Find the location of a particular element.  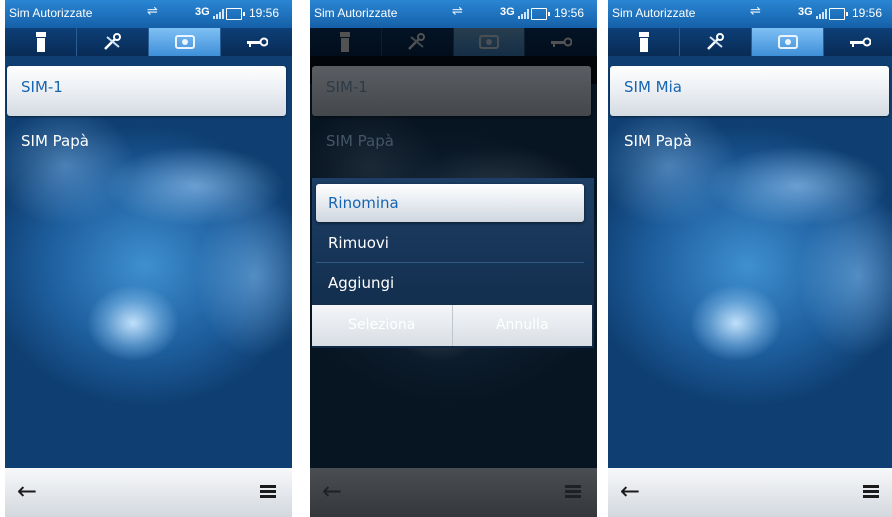

menu-item-remove: Rimuovi is located at coordinates (450, 243).